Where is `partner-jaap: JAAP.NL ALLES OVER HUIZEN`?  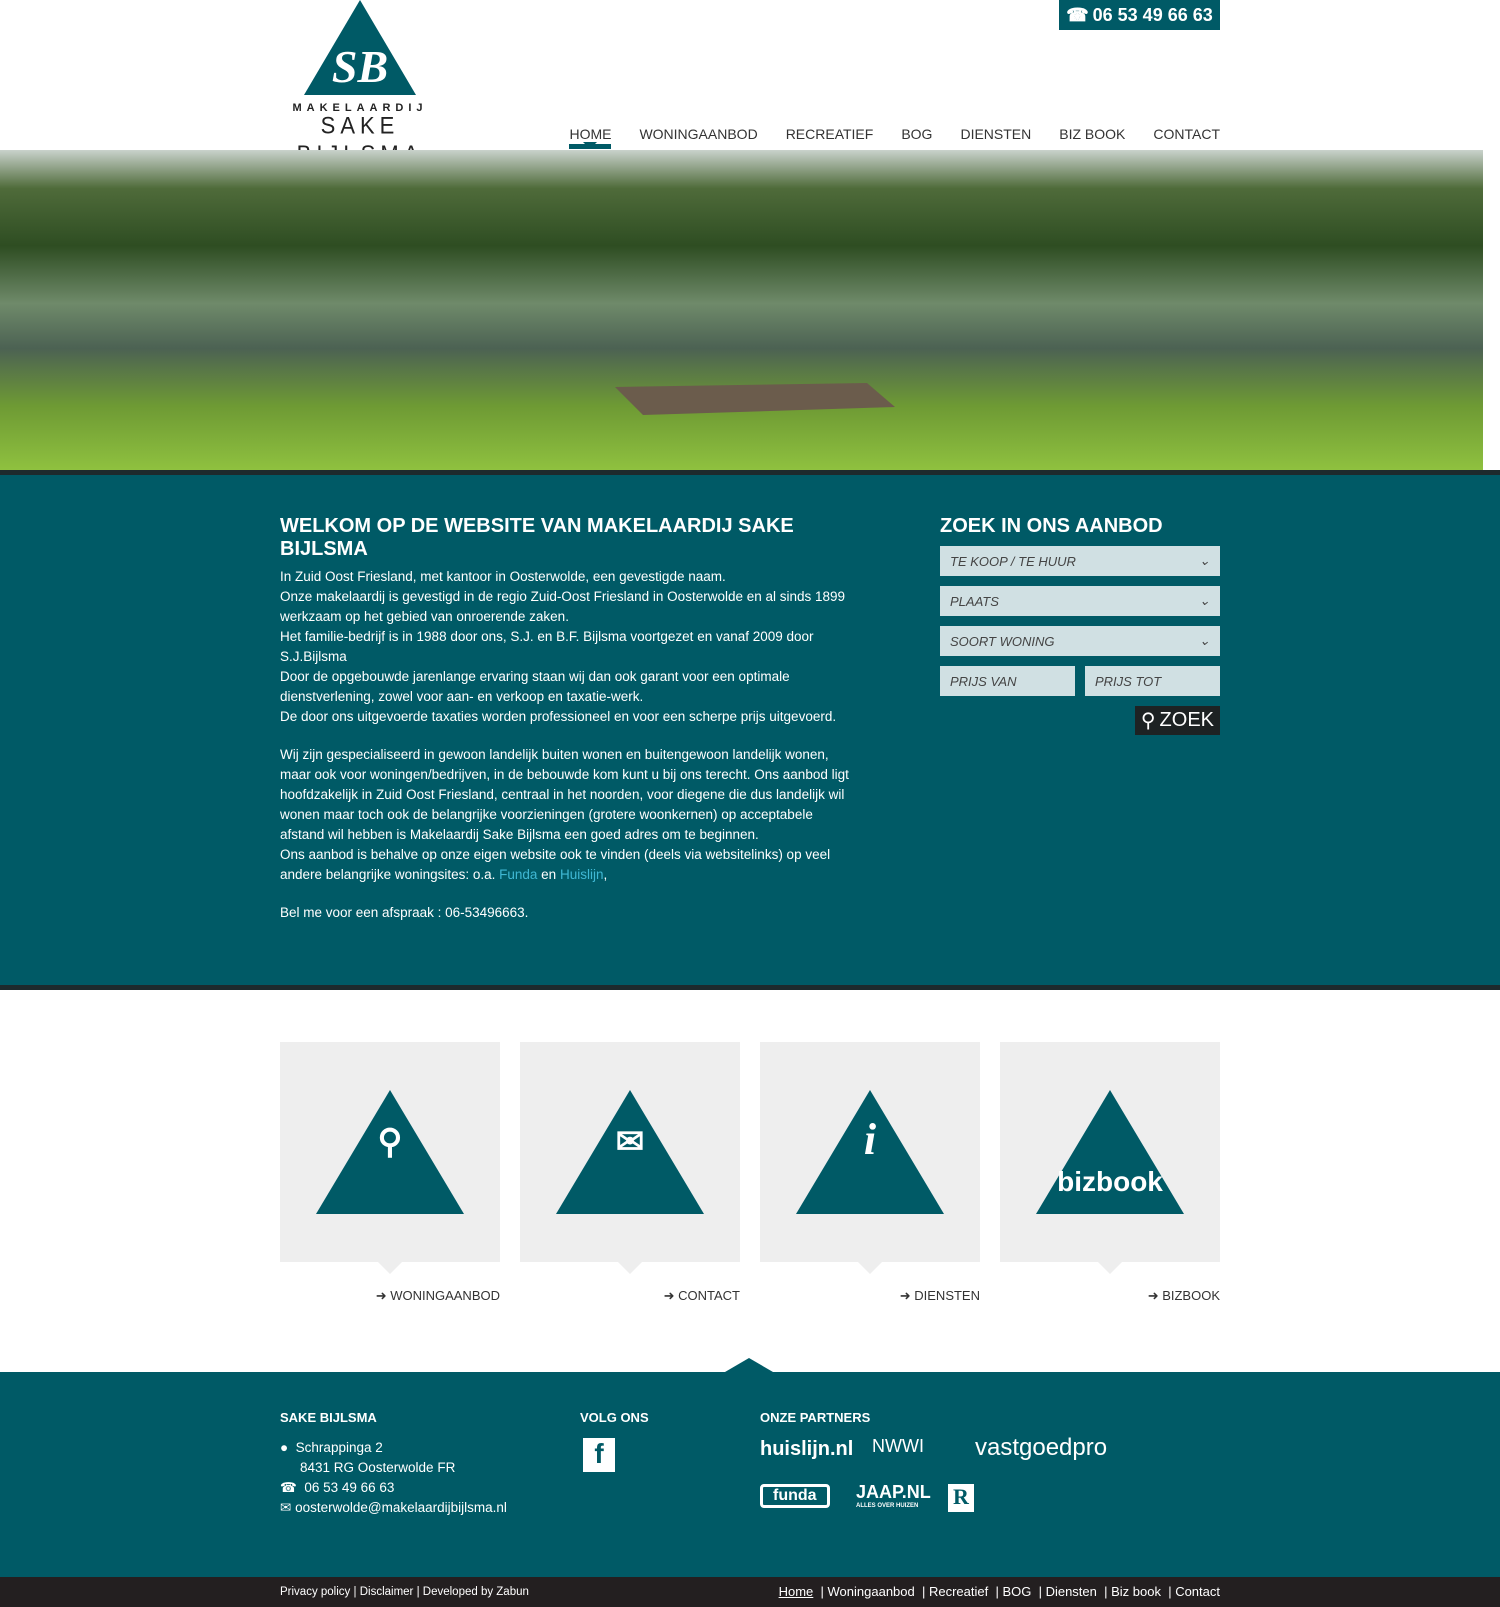 partner-jaap: JAAP.NL ALLES OVER HUIZEN is located at coordinates (893, 1495).